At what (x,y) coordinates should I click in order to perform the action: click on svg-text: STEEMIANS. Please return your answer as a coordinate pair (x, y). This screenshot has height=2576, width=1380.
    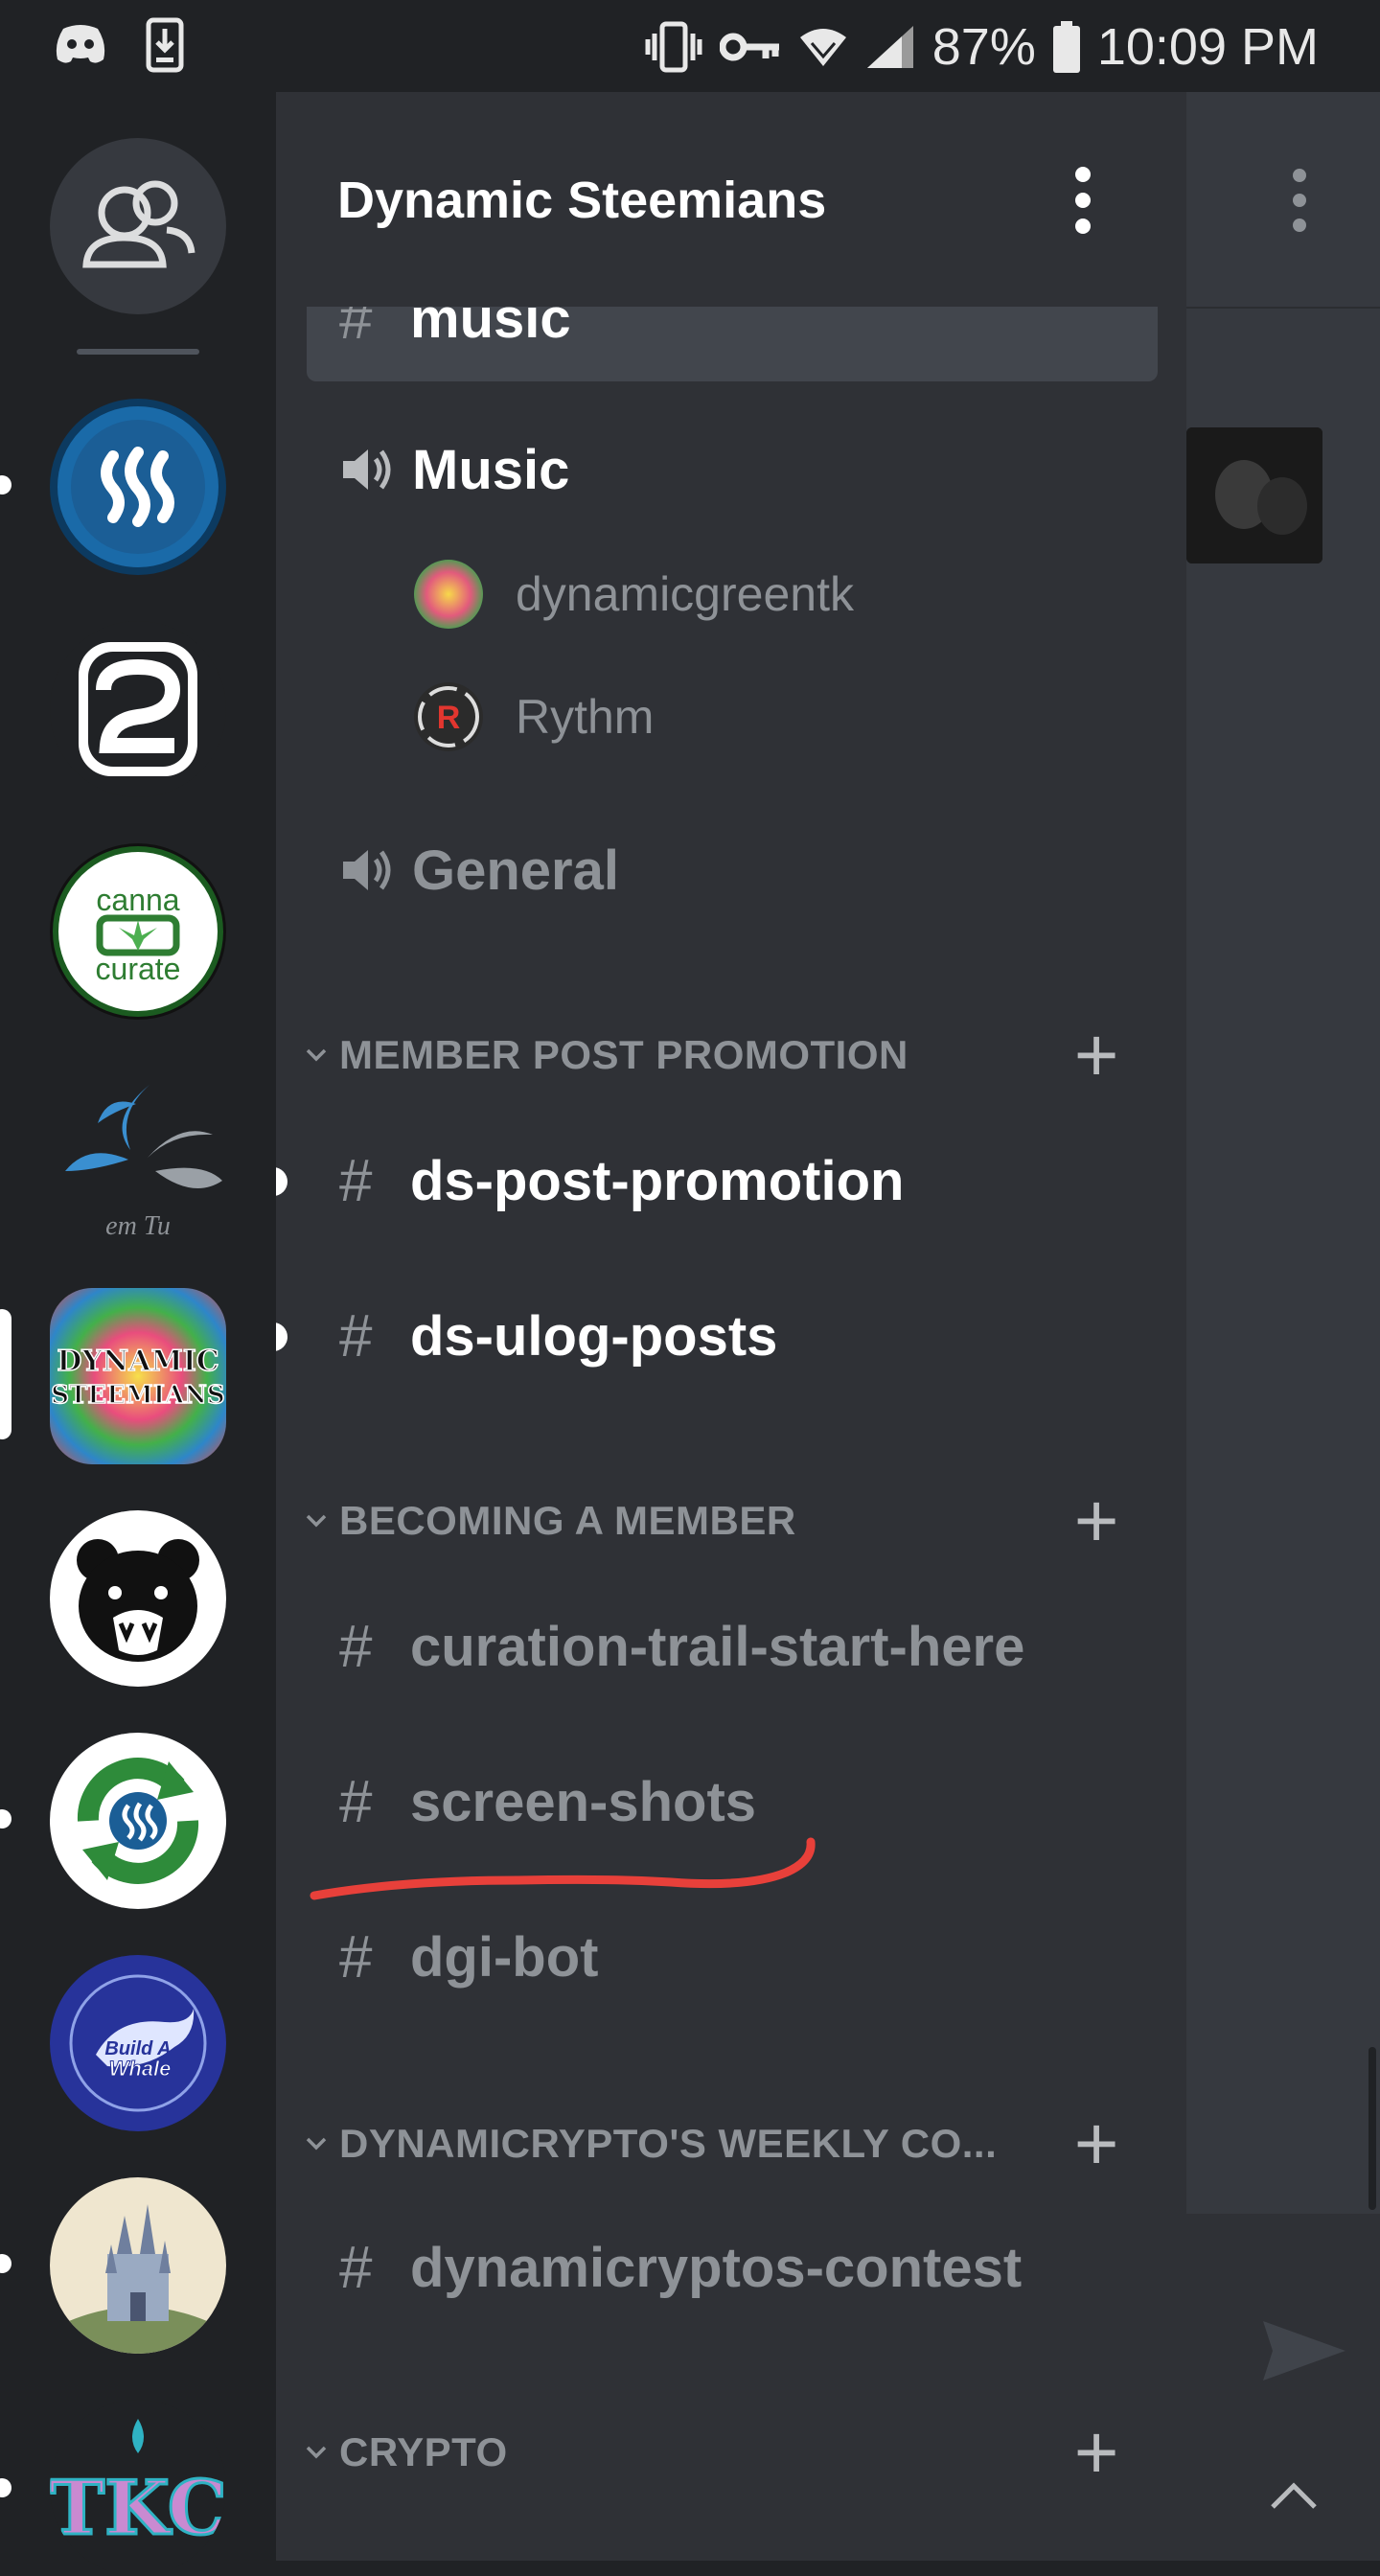
    Looking at the image, I should click on (137, 1395).